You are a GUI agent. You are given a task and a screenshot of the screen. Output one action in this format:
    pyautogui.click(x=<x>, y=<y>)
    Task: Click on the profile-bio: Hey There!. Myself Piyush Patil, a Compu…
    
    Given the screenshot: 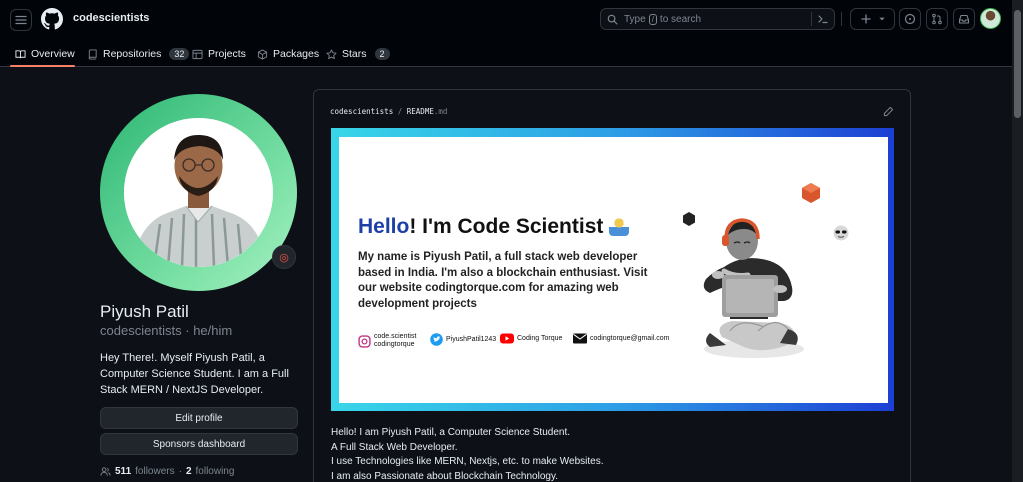 What is the action you would take?
    pyautogui.click(x=194, y=374)
    